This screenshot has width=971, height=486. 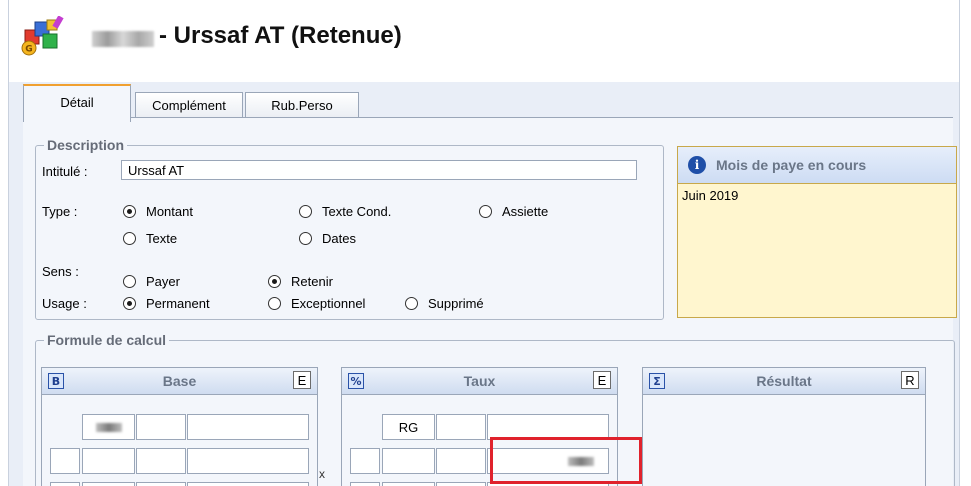 I want to click on type-label: Type :, so click(x=60, y=211).